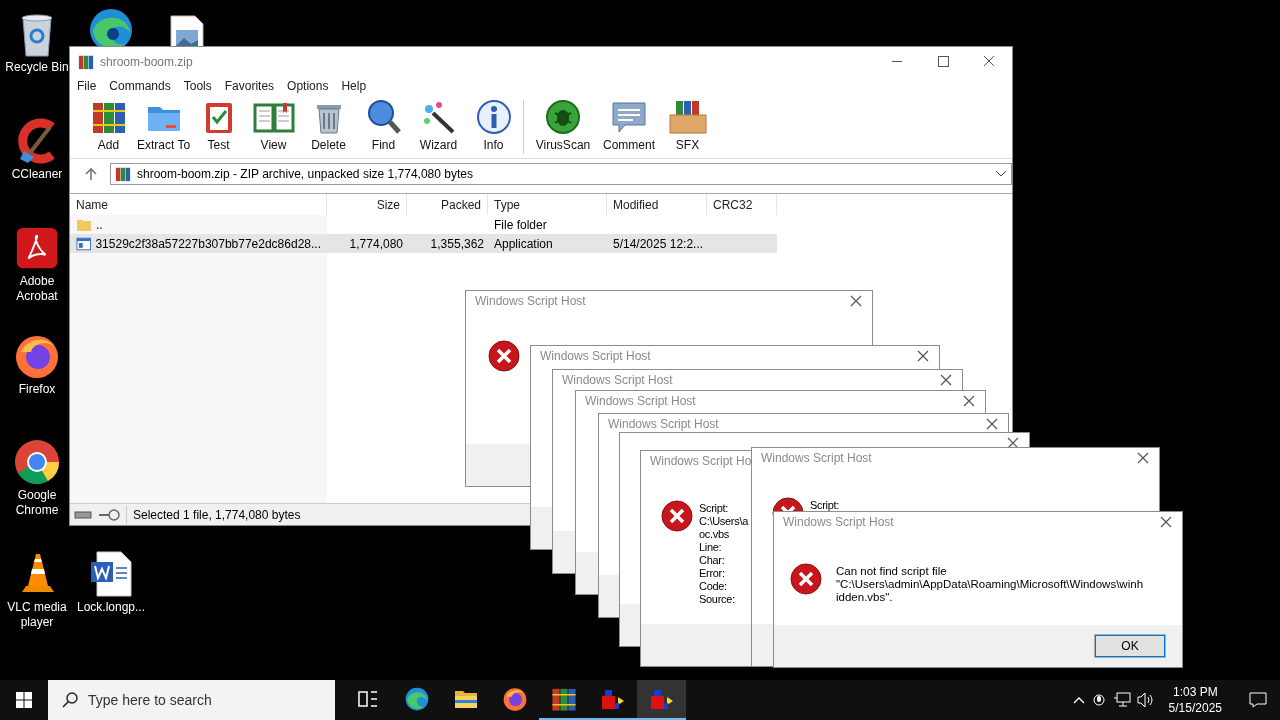  What do you see at coordinates (1195, 708) in the screenshot?
I see `clock-date: 5/15/2025` at bounding box center [1195, 708].